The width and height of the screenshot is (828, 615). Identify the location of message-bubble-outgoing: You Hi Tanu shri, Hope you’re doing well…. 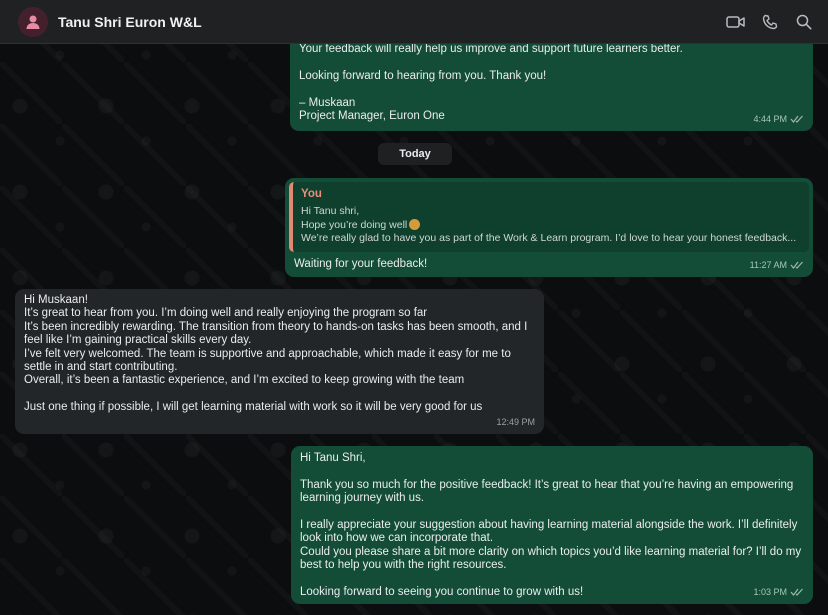
(549, 227).